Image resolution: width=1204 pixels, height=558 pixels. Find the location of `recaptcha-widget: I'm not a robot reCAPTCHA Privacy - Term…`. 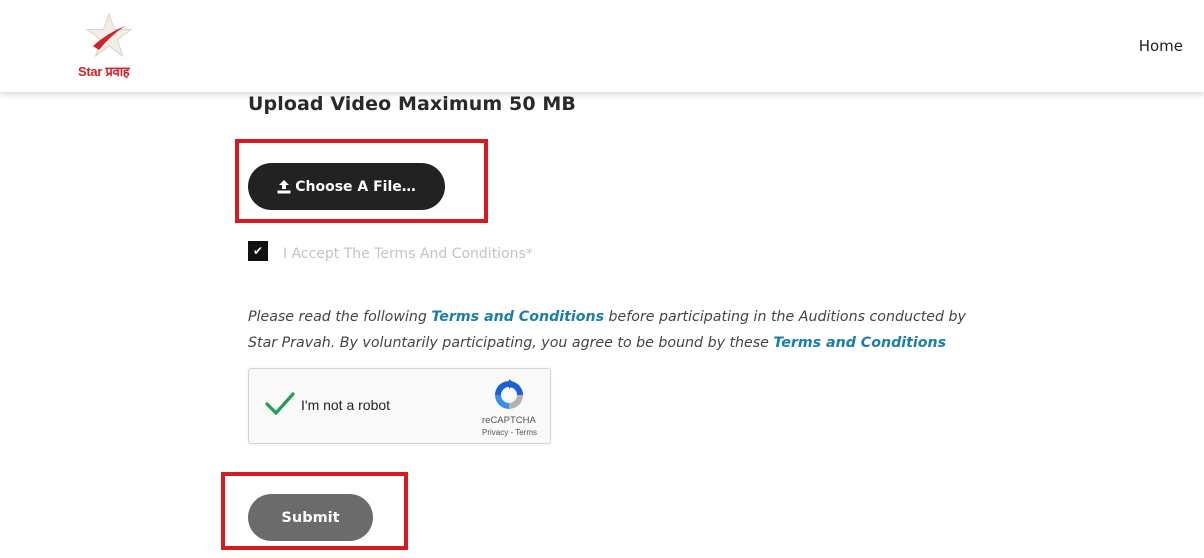

recaptcha-widget: I'm not a robot reCAPTCHA Privacy - Term… is located at coordinates (399, 406).